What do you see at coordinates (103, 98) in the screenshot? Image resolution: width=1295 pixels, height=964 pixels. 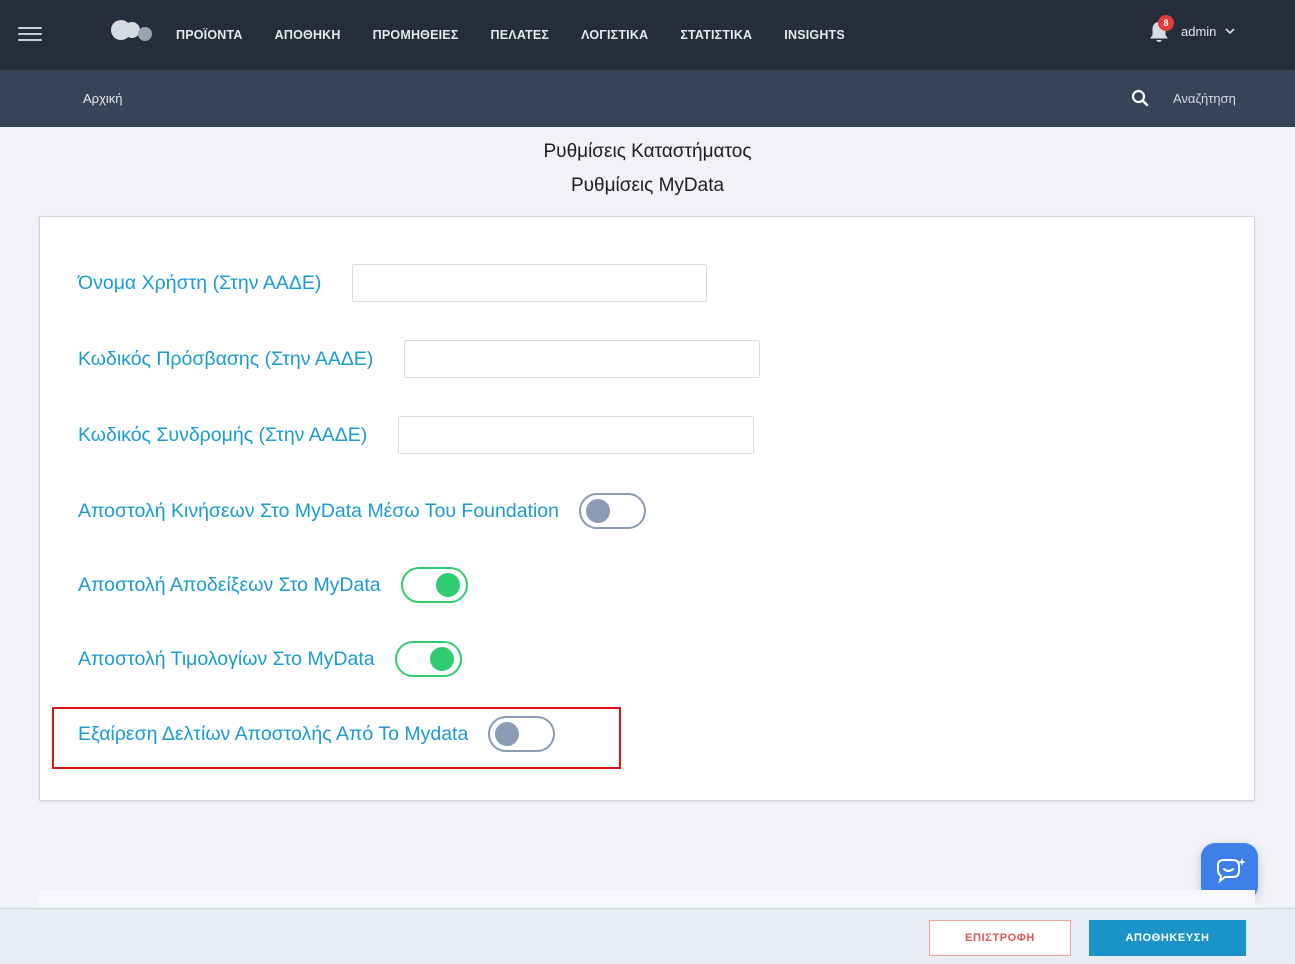 I see `breadcrumb-home: Αρχική` at bounding box center [103, 98].